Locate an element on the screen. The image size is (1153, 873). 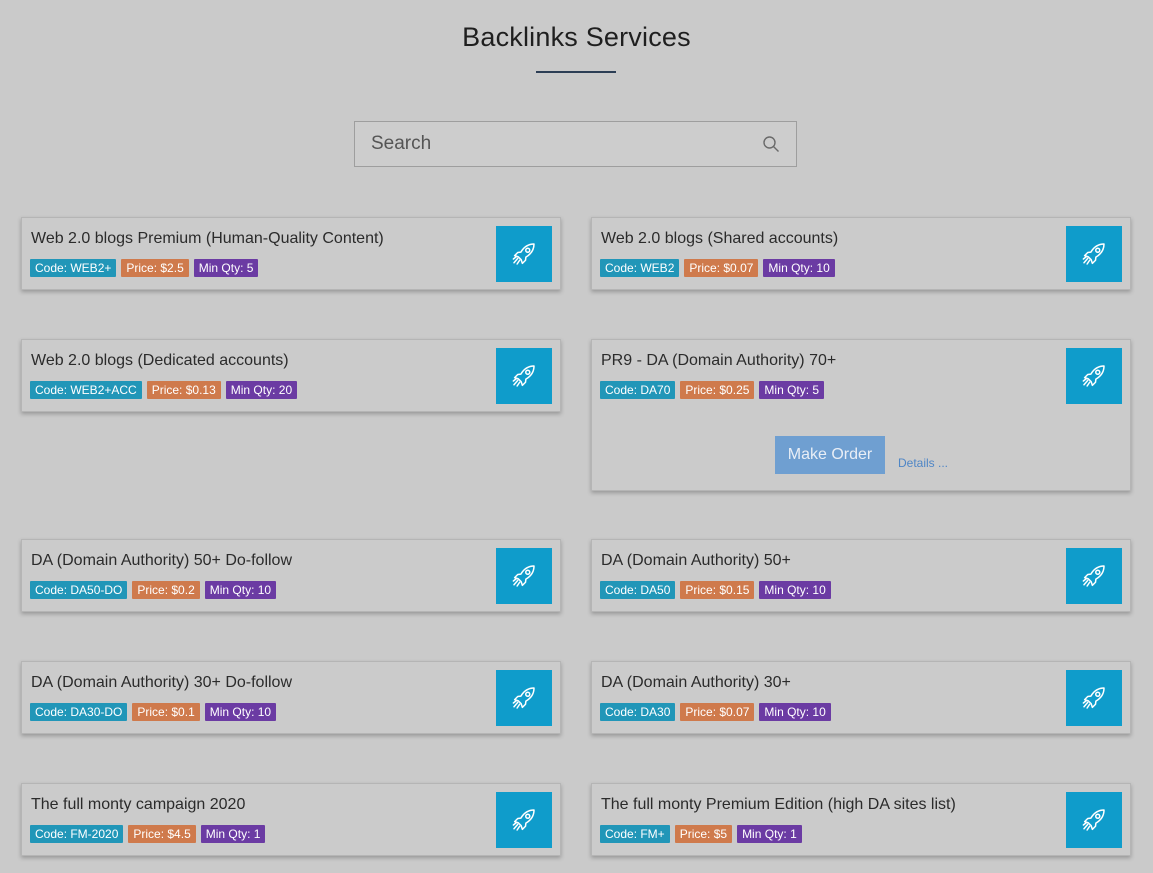
code-badge: Code: DA70 is located at coordinates (638, 390).